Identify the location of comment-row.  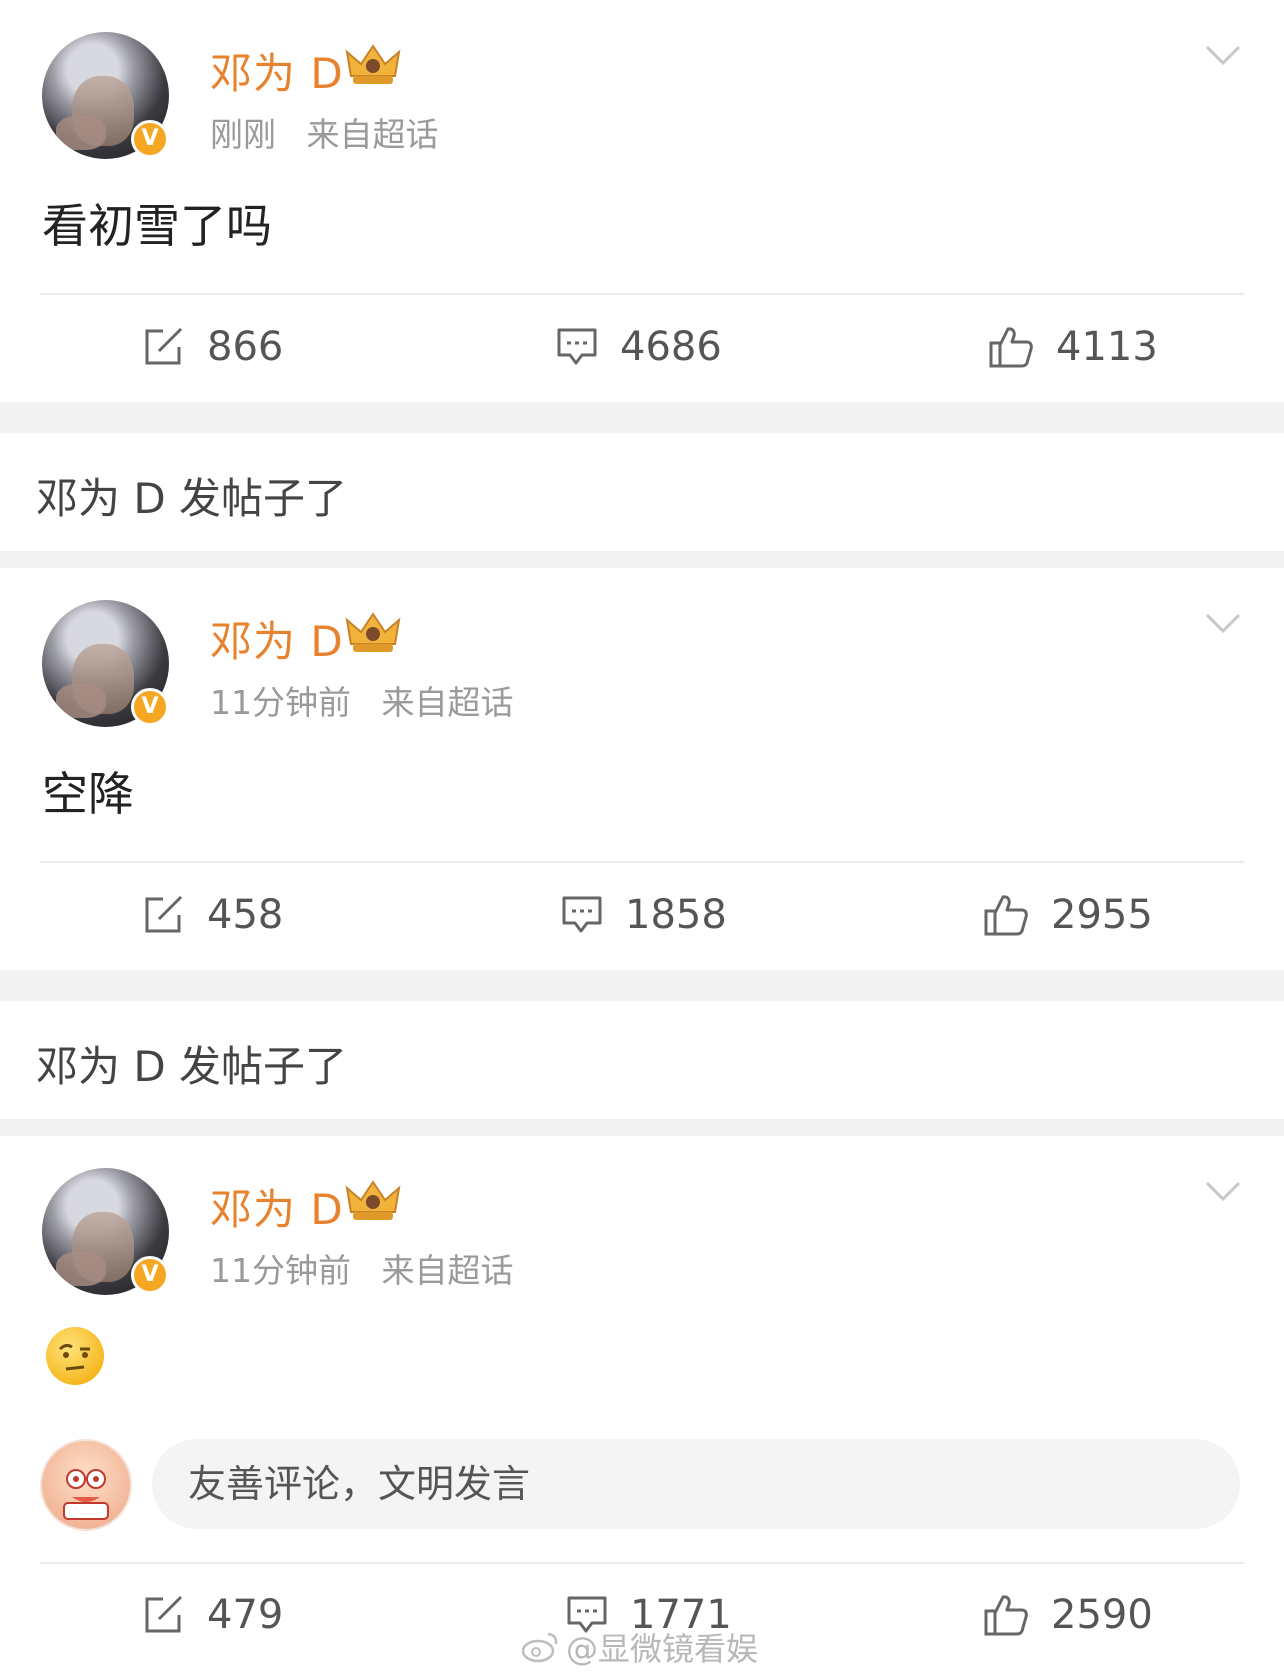
(642, 1485).